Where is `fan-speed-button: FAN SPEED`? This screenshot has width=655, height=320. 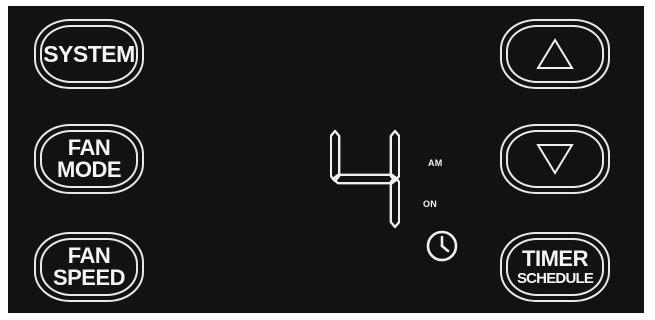
fan-speed-button: FAN SPEED is located at coordinates (89, 267).